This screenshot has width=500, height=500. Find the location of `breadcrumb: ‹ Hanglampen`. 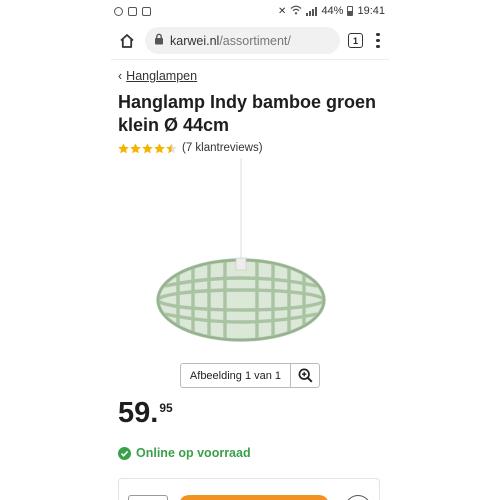

breadcrumb: ‹ Hanglampen is located at coordinates (253, 76).